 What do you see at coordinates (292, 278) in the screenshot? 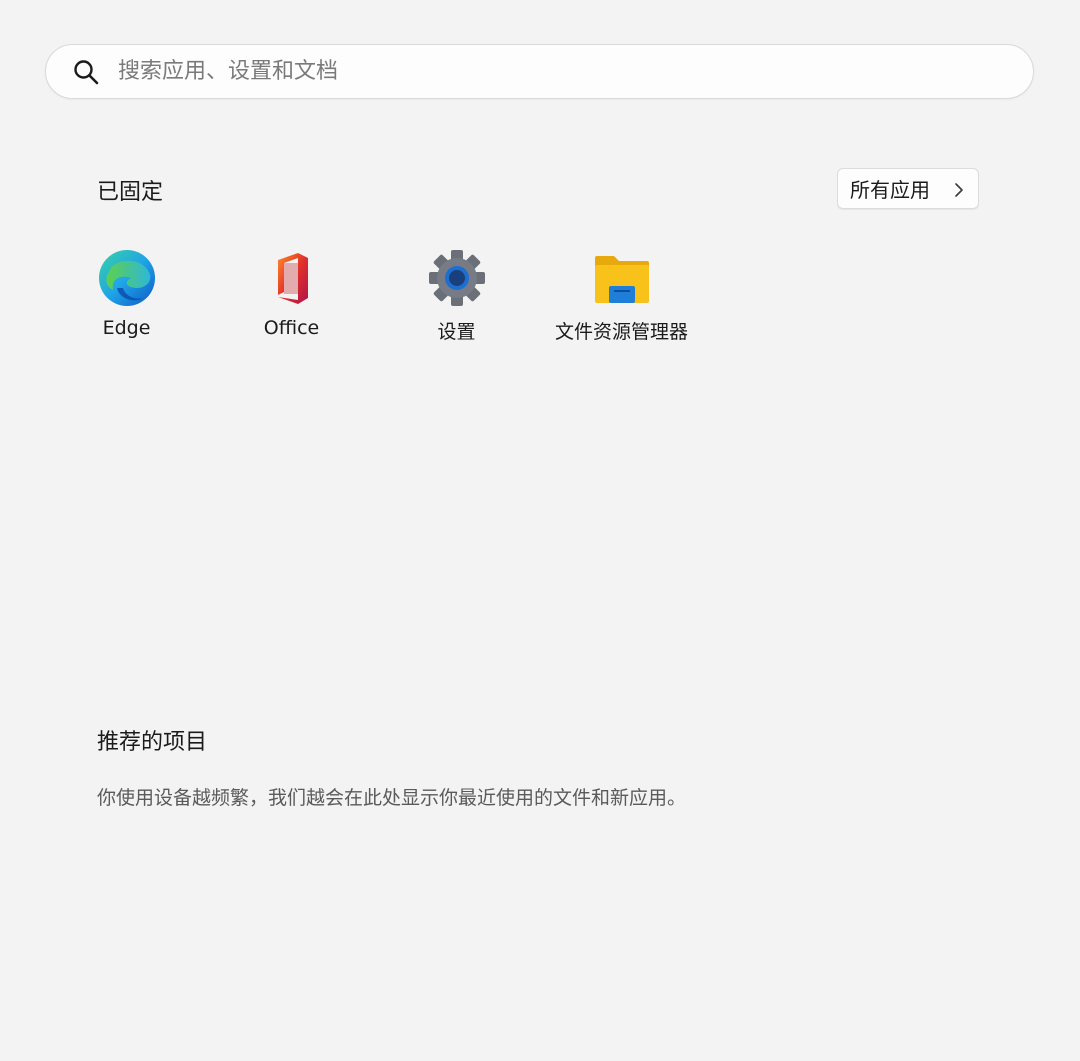
I see `office-icon` at bounding box center [292, 278].